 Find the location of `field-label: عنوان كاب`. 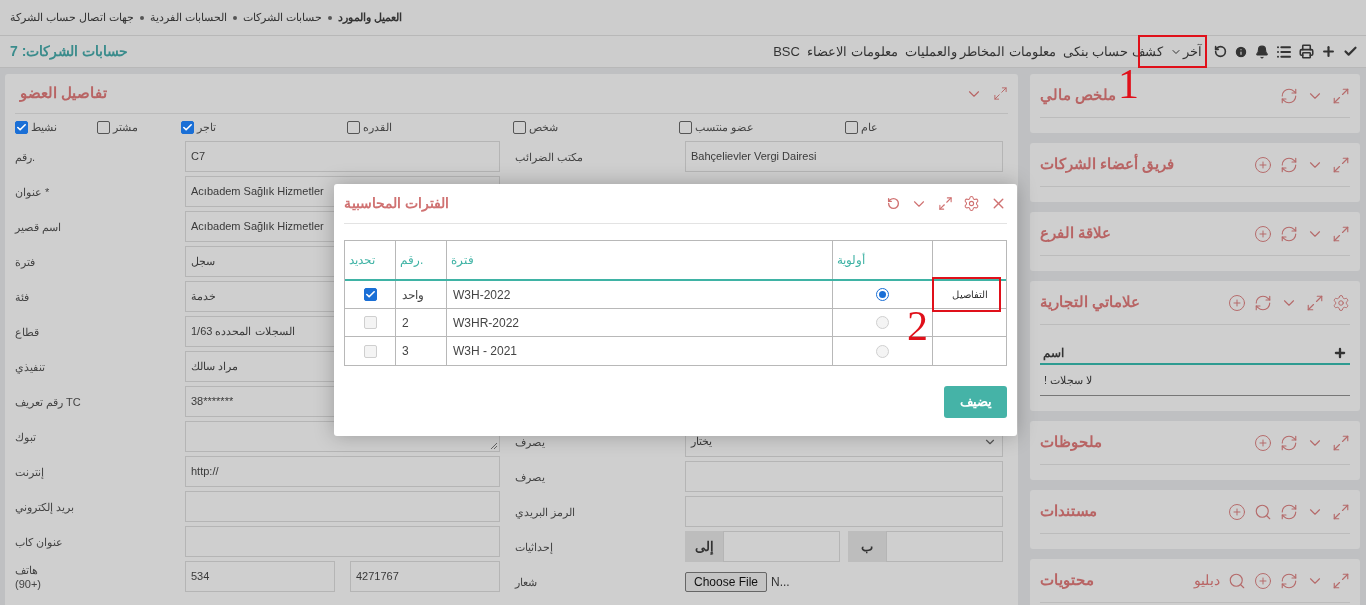

field-label: عنوان كاب is located at coordinates (40, 541).